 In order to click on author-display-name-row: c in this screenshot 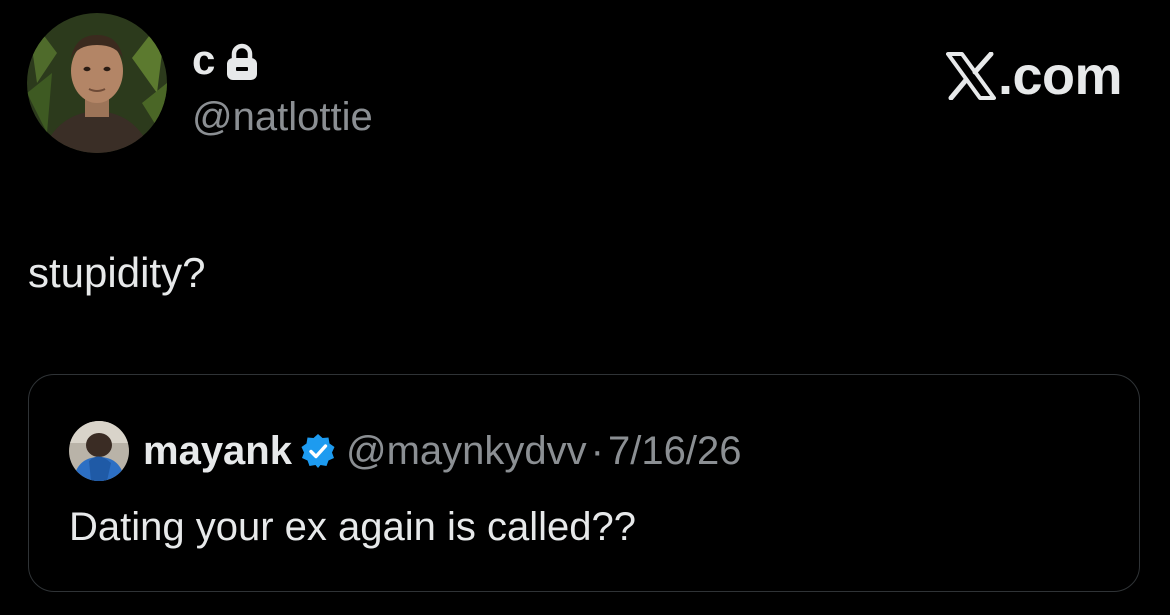, I will do `click(225, 60)`.